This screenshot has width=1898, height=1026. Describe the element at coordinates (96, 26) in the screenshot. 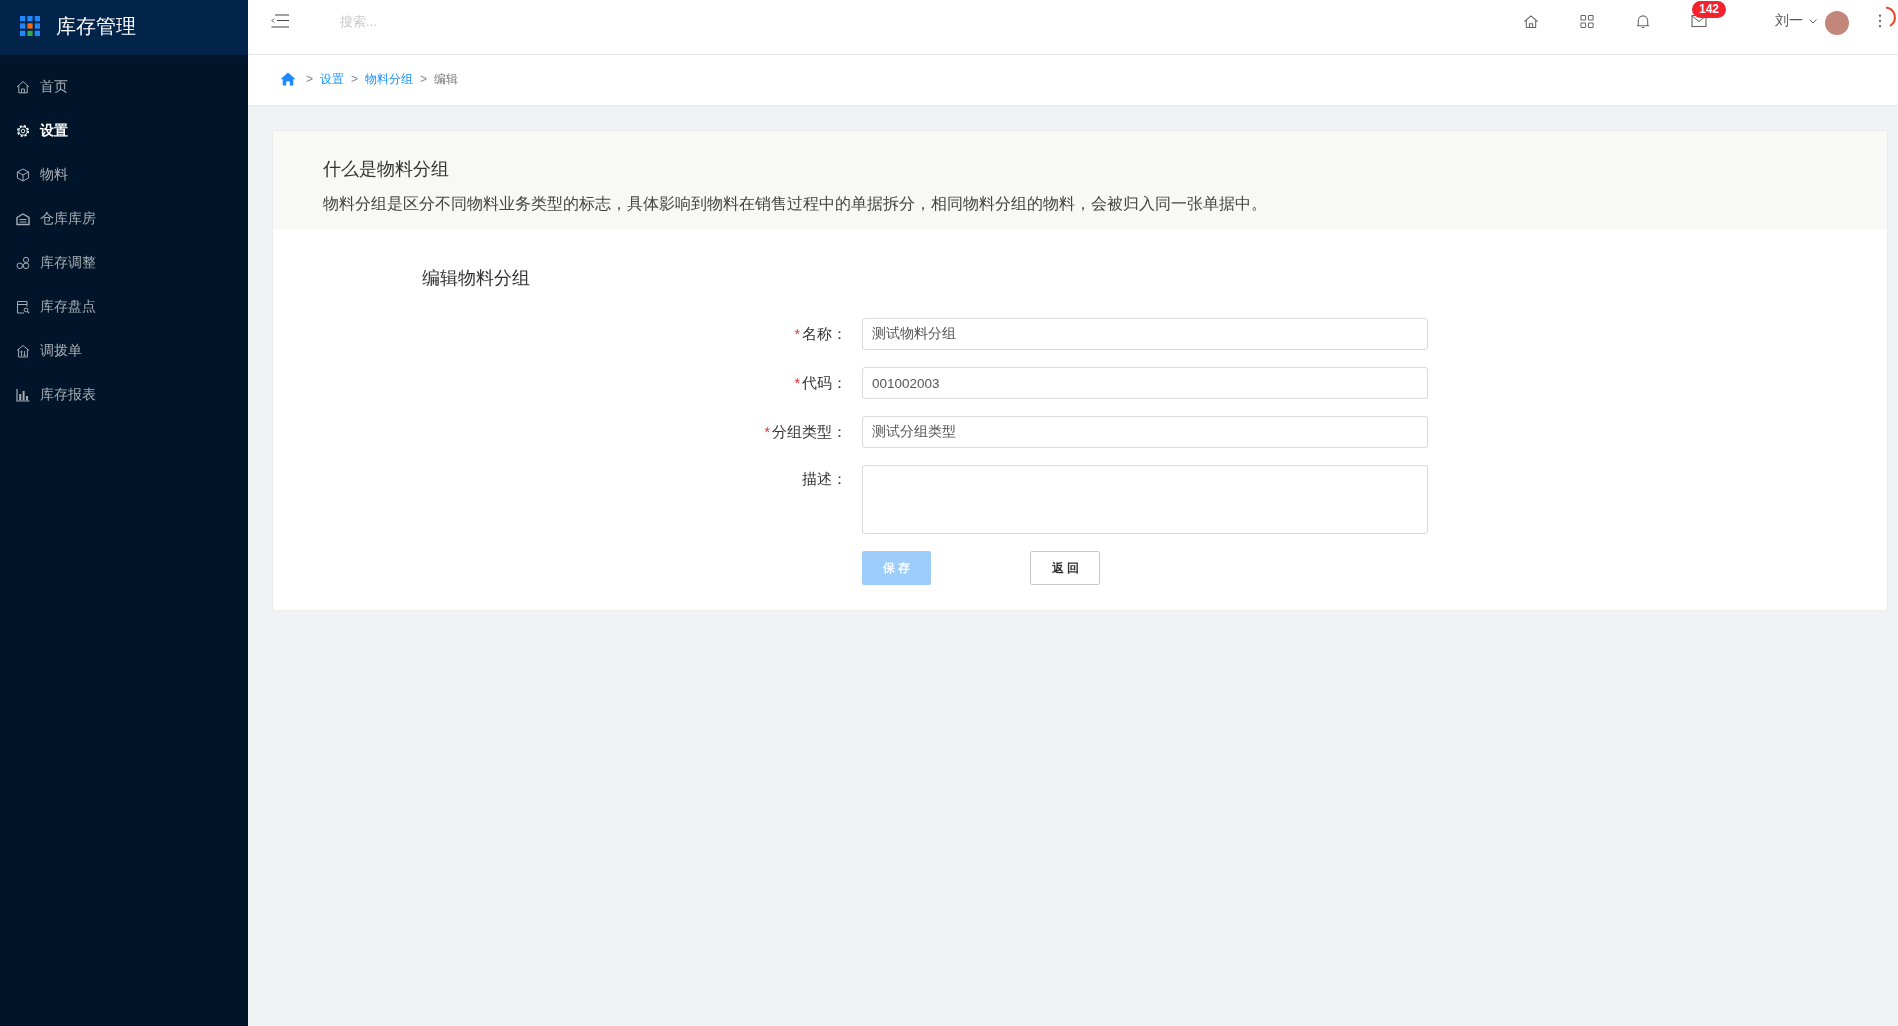

I see `app-title: 库存管理` at that location.